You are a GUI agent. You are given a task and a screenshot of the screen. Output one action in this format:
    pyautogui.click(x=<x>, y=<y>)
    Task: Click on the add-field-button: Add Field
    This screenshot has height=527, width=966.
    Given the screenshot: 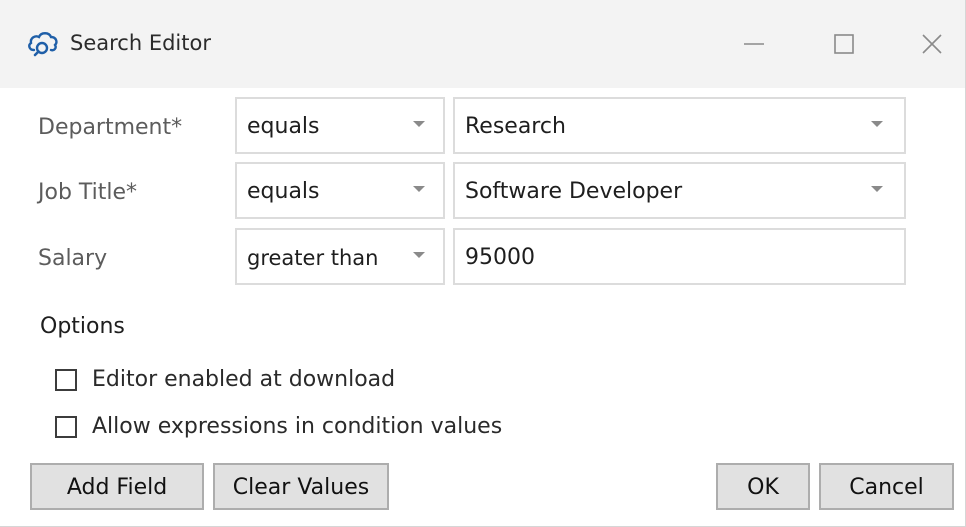 What is the action you would take?
    pyautogui.click(x=117, y=486)
    